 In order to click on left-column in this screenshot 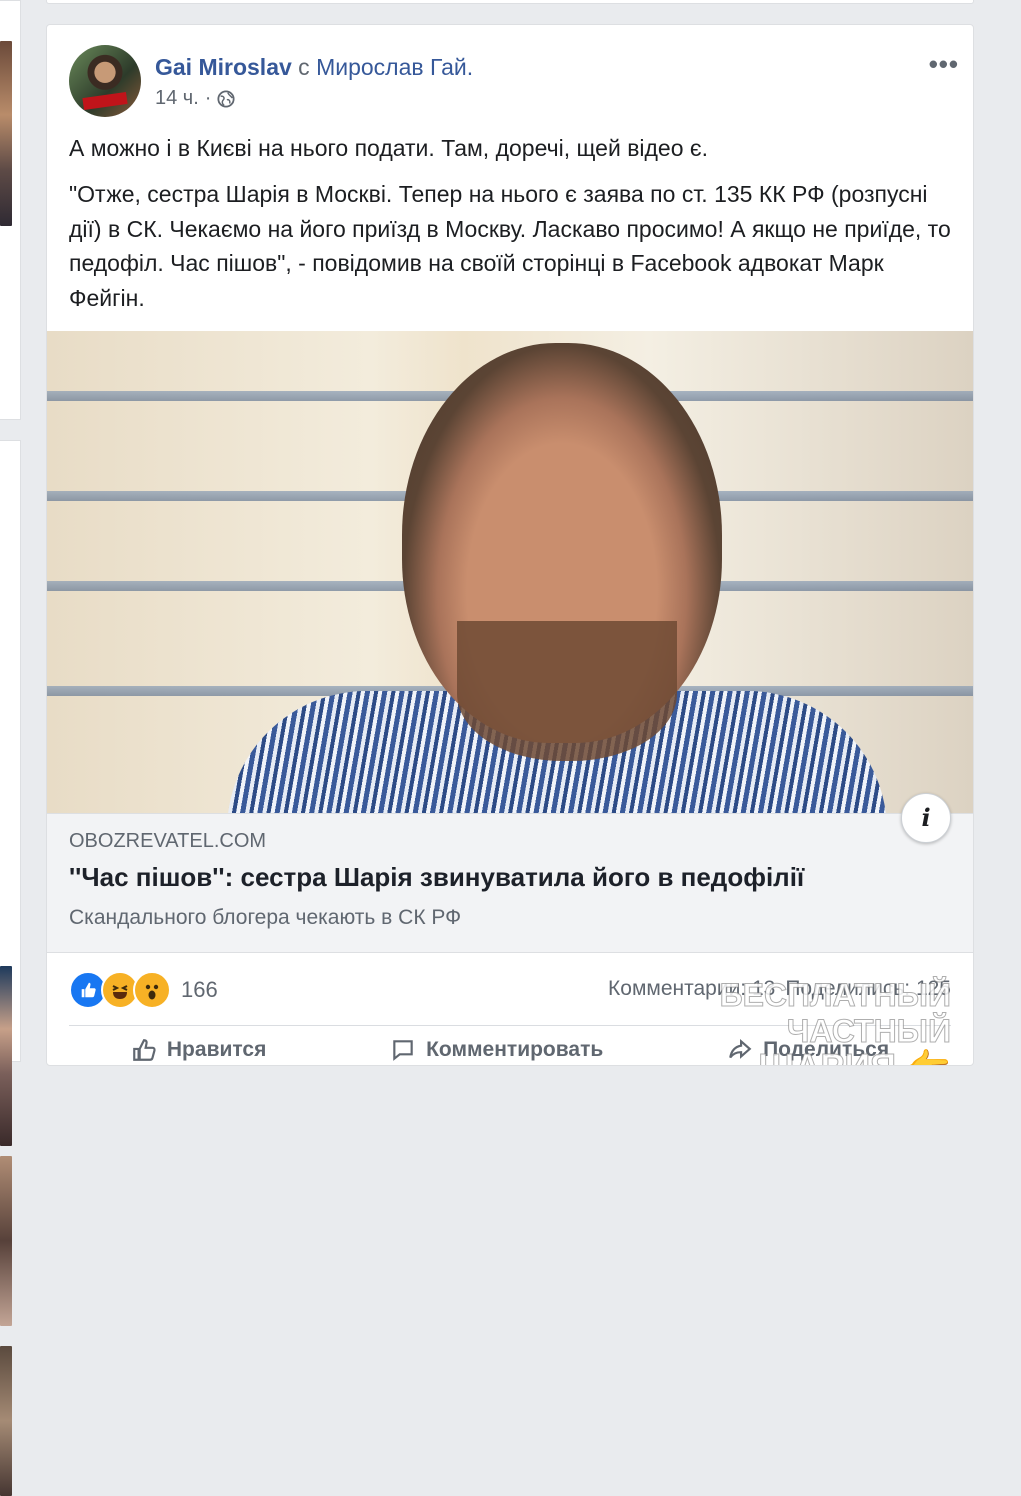, I will do `click(11, 748)`.